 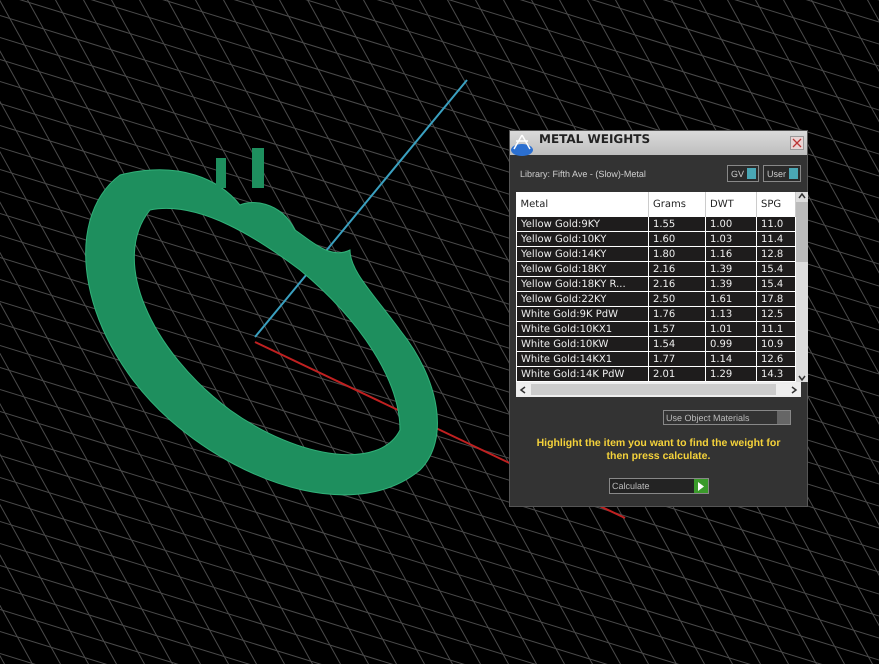 What do you see at coordinates (731, 344) in the screenshot?
I see `table-cell: 0.99` at bounding box center [731, 344].